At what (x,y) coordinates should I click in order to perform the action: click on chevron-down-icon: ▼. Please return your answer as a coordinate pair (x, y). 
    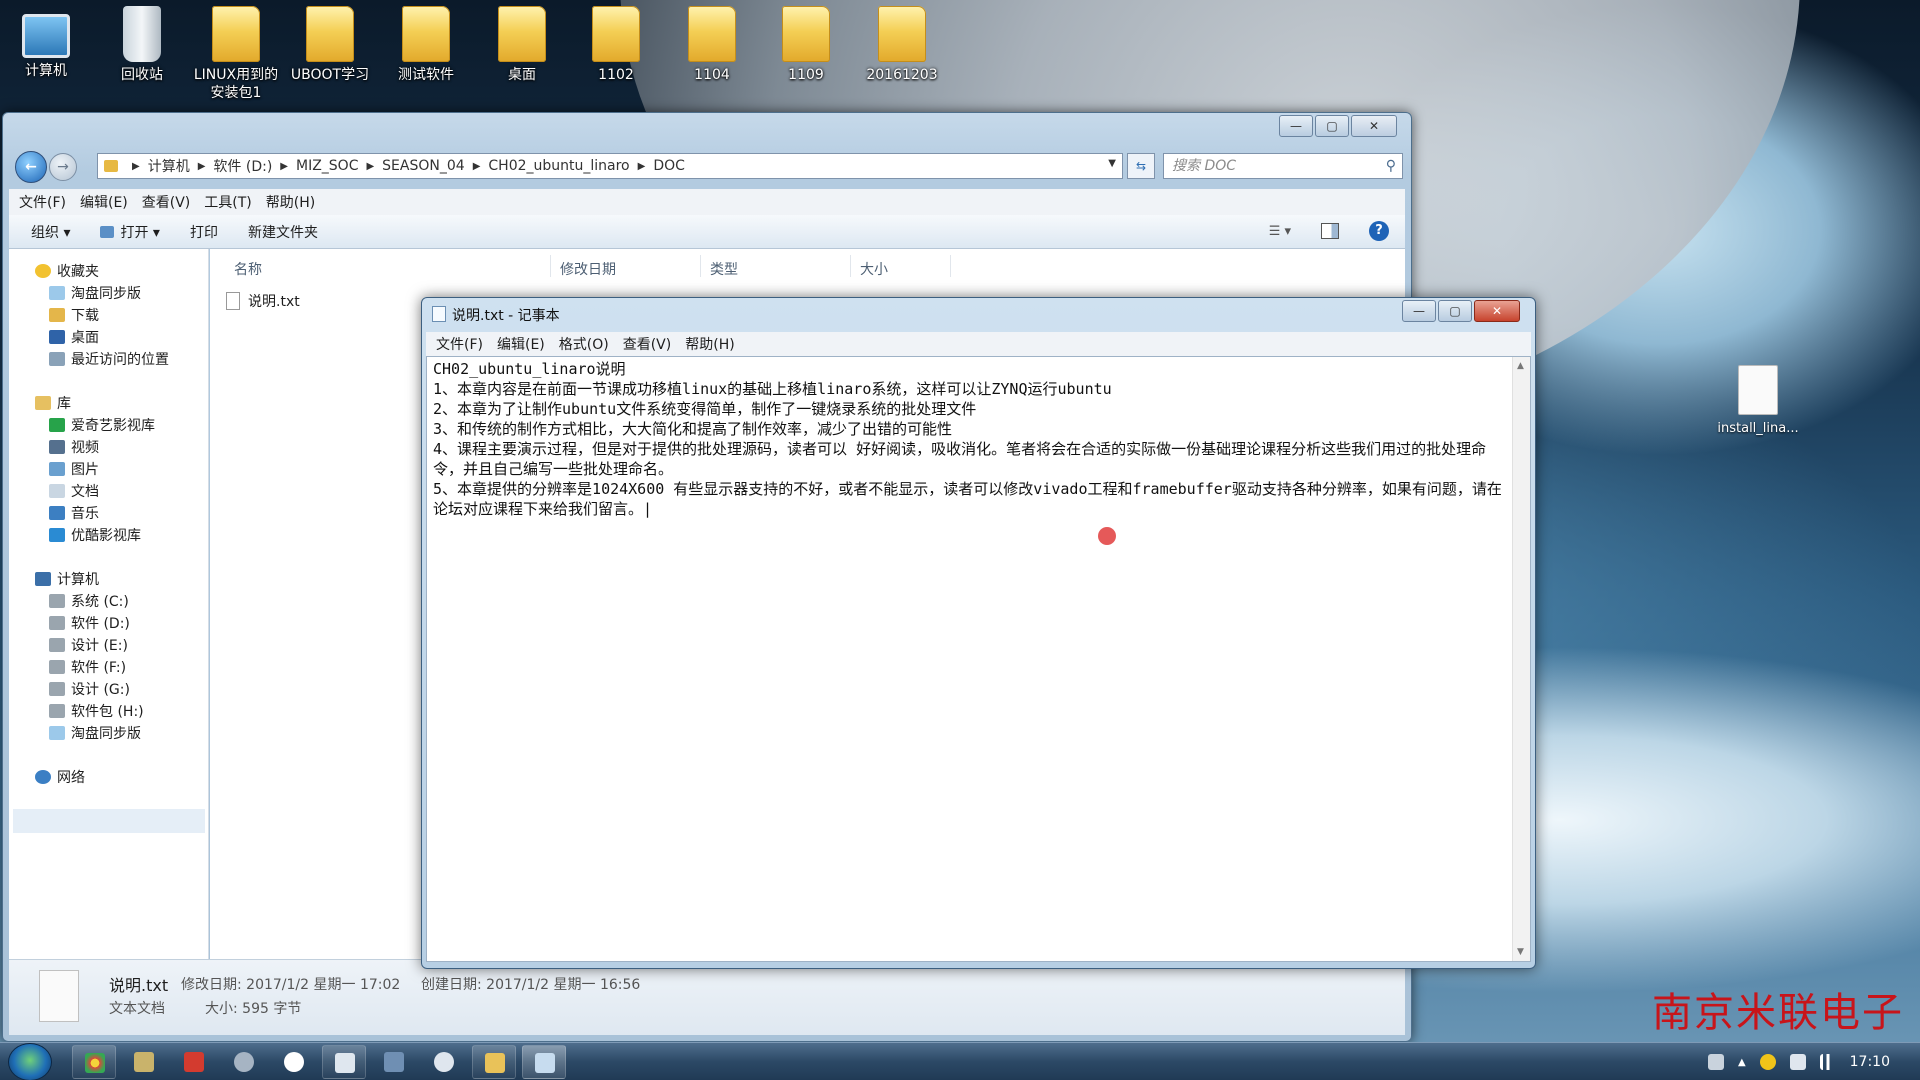
    Looking at the image, I should click on (1112, 163).